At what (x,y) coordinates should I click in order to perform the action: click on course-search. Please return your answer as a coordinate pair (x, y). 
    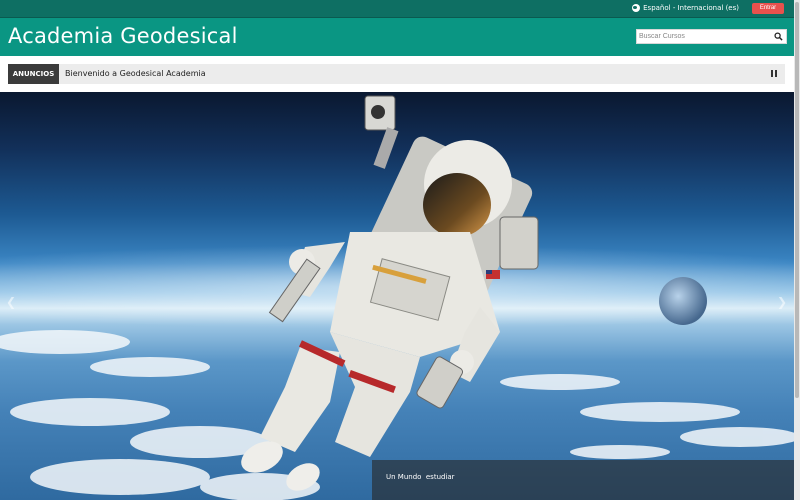
    Looking at the image, I should click on (711, 36).